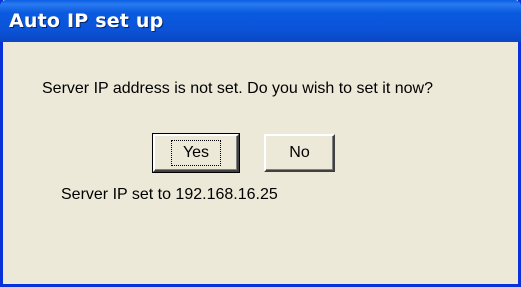 The width and height of the screenshot is (521, 287). I want to click on title-bar: Auto IP set up, so click(260, 21).